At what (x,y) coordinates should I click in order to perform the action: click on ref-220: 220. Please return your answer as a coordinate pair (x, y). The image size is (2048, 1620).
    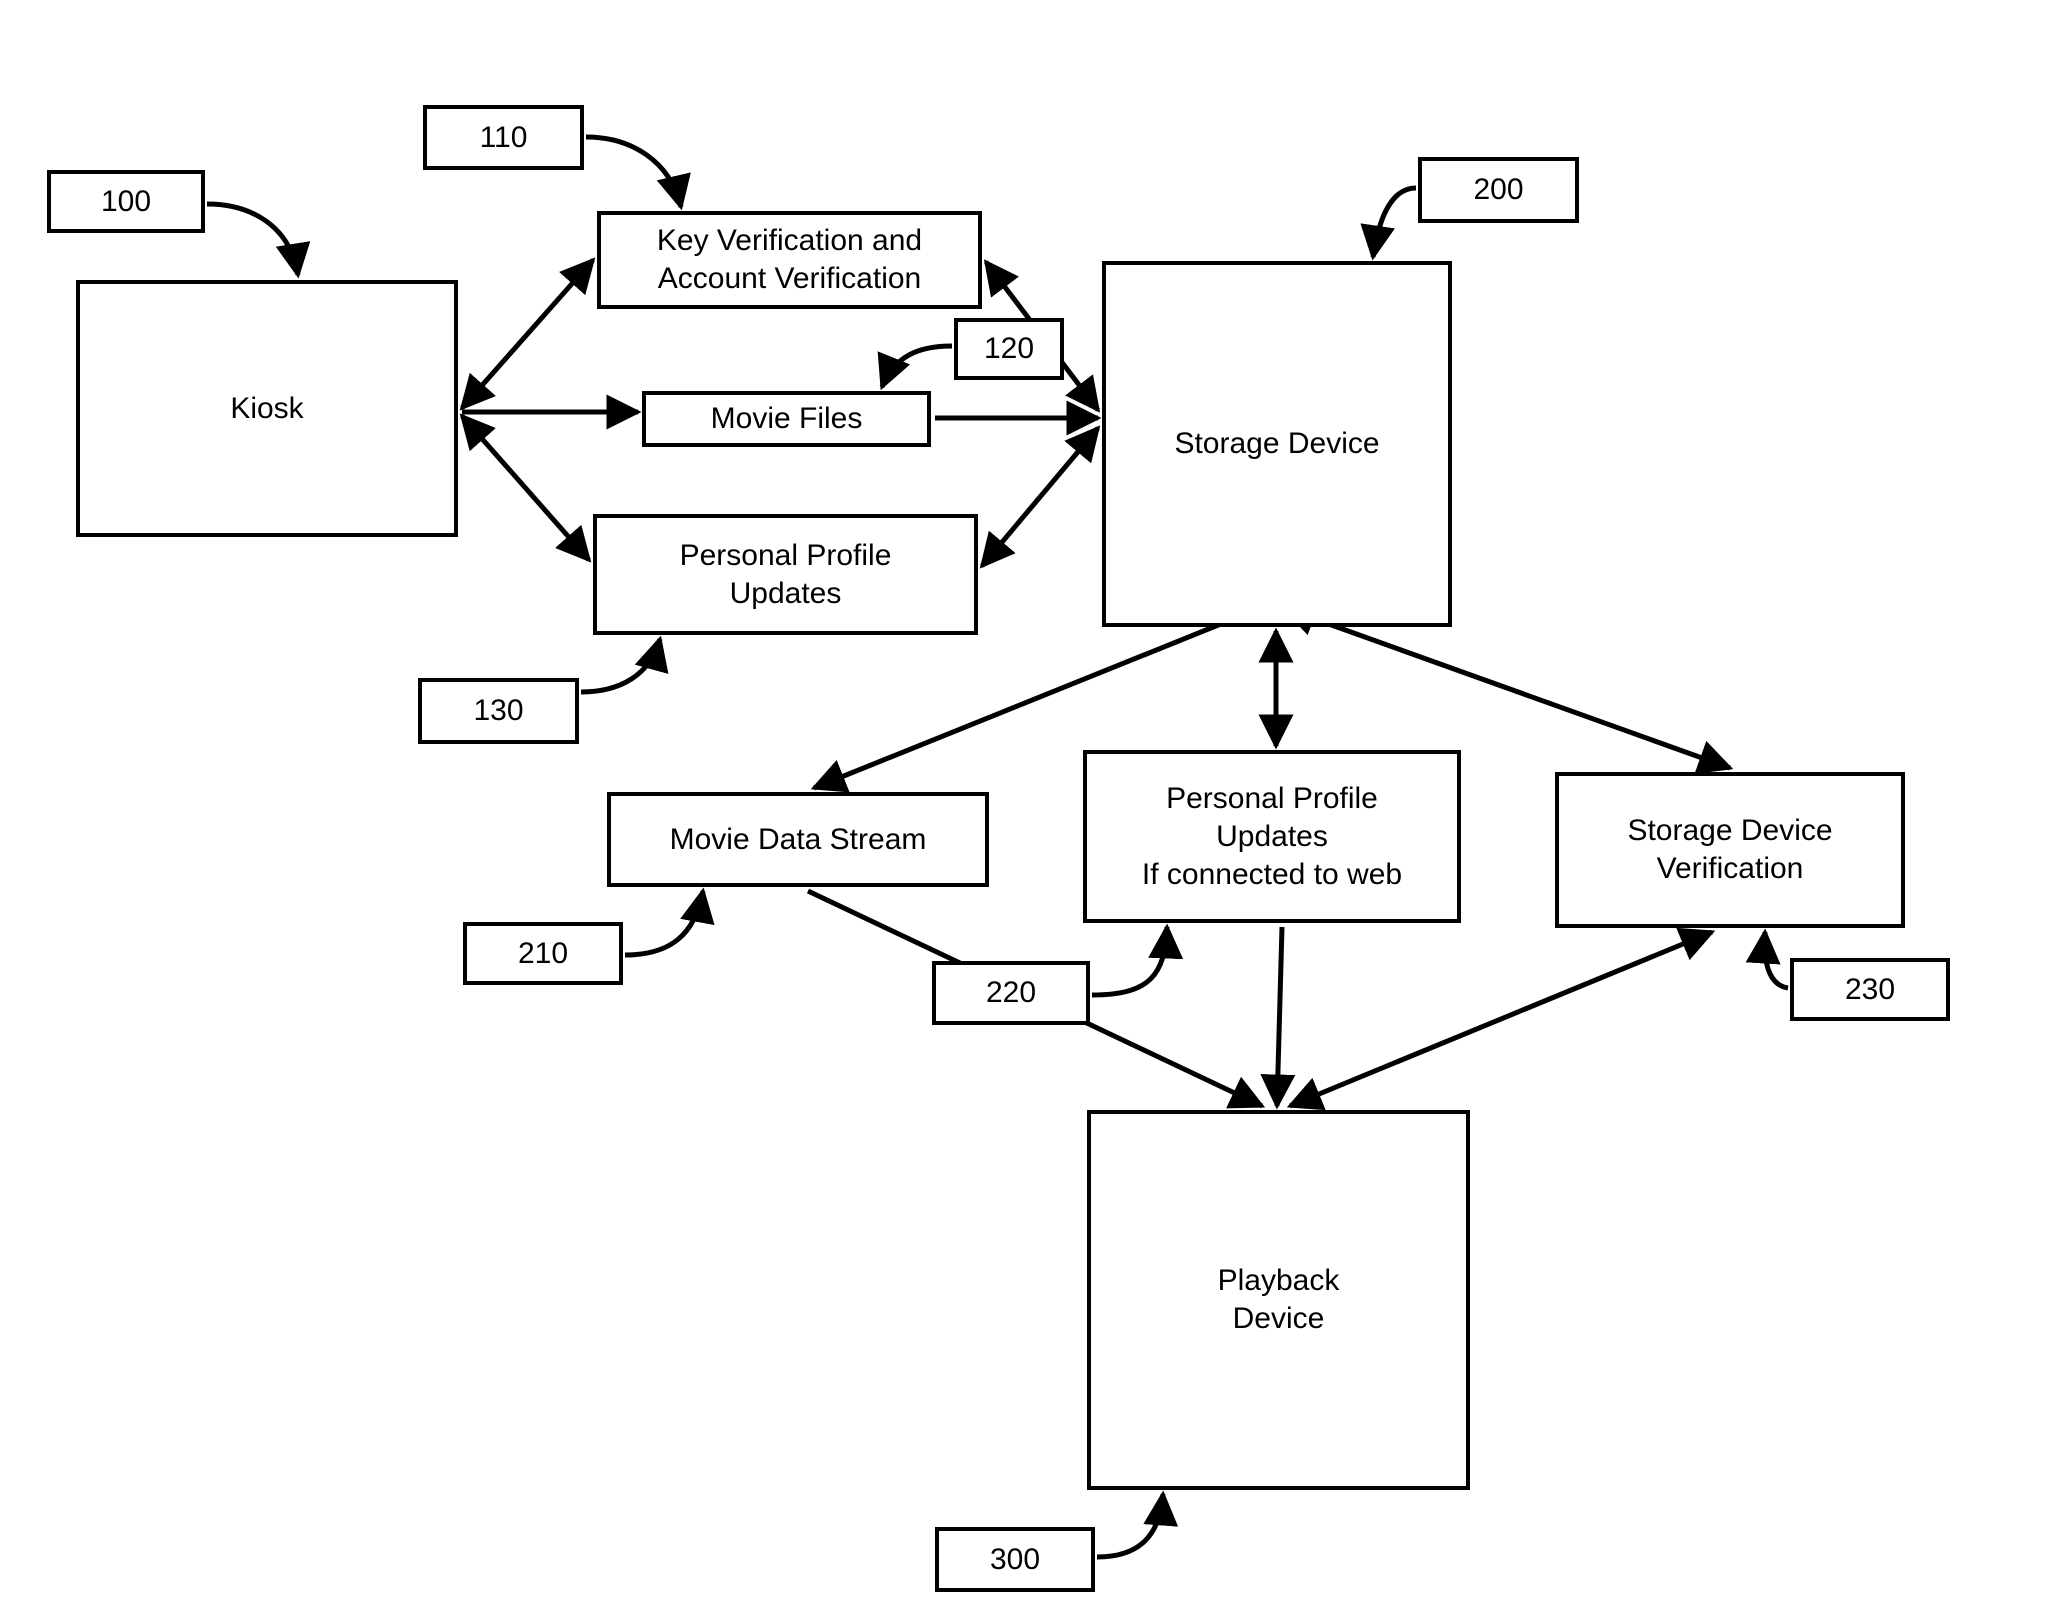
    Looking at the image, I should click on (1011, 993).